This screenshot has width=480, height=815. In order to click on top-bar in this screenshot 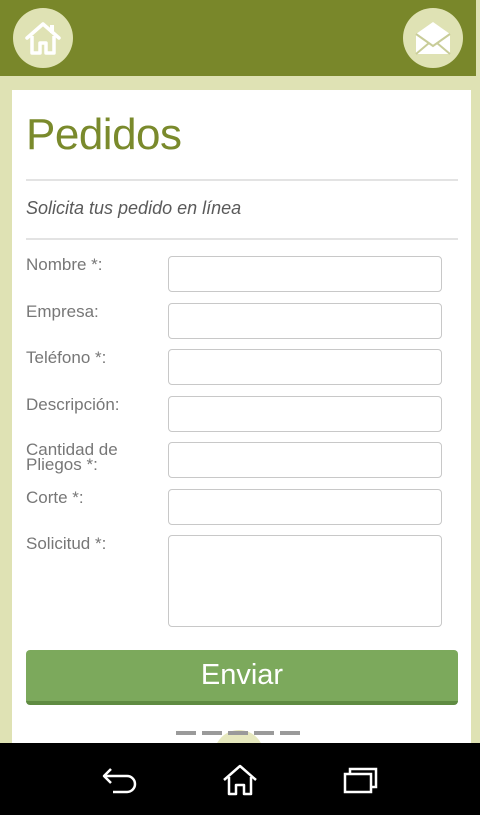, I will do `click(240, 38)`.